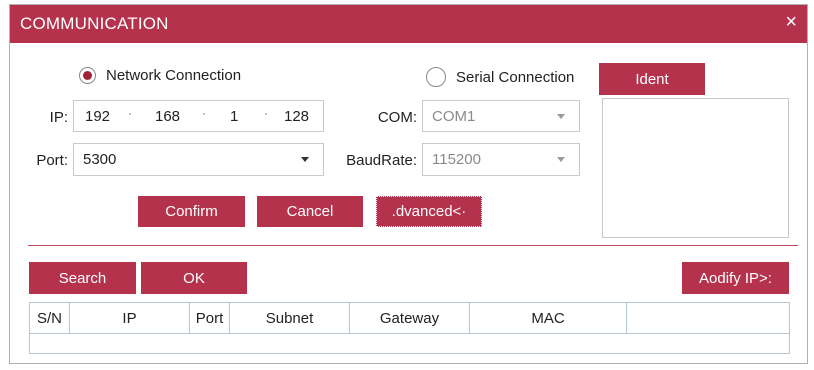  I want to click on column-header: S/N, so click(50, 318).